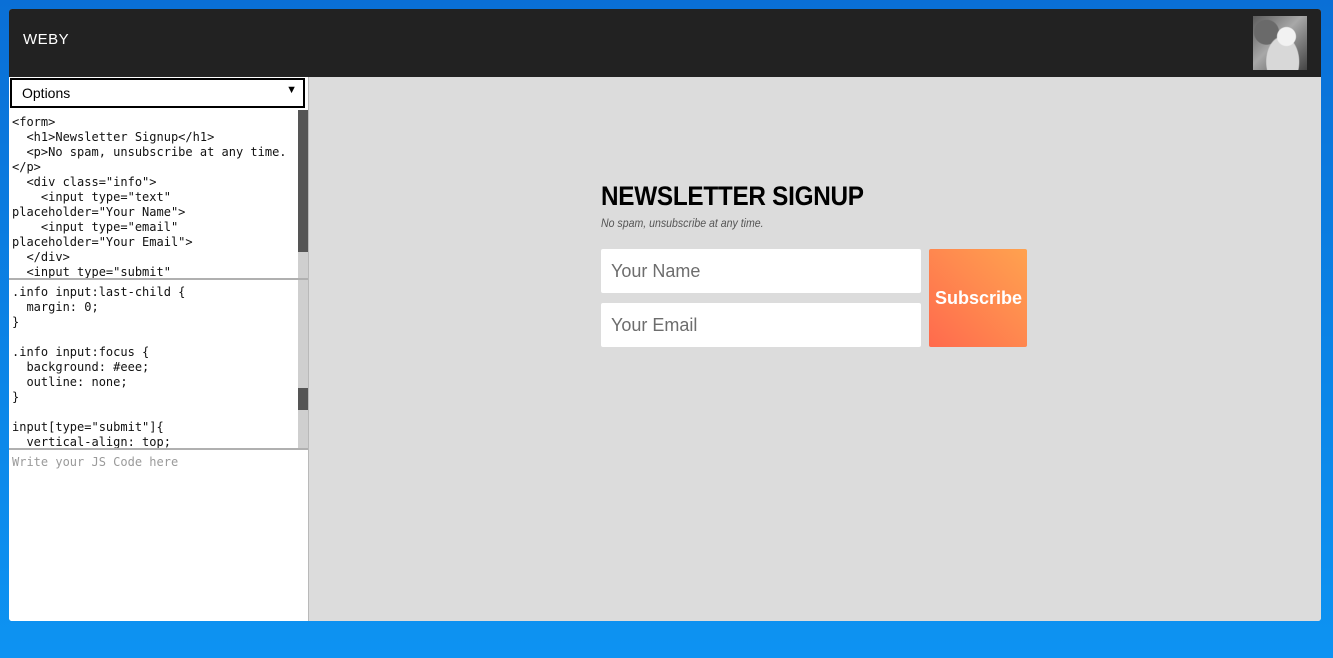 Image resolution: width=1333 pixels, height=658 pixels. What do you see at coordinates (303, 181) in the screenshot?
I see `html-editor-scroll-thumb` at bounding box center [303, 181].